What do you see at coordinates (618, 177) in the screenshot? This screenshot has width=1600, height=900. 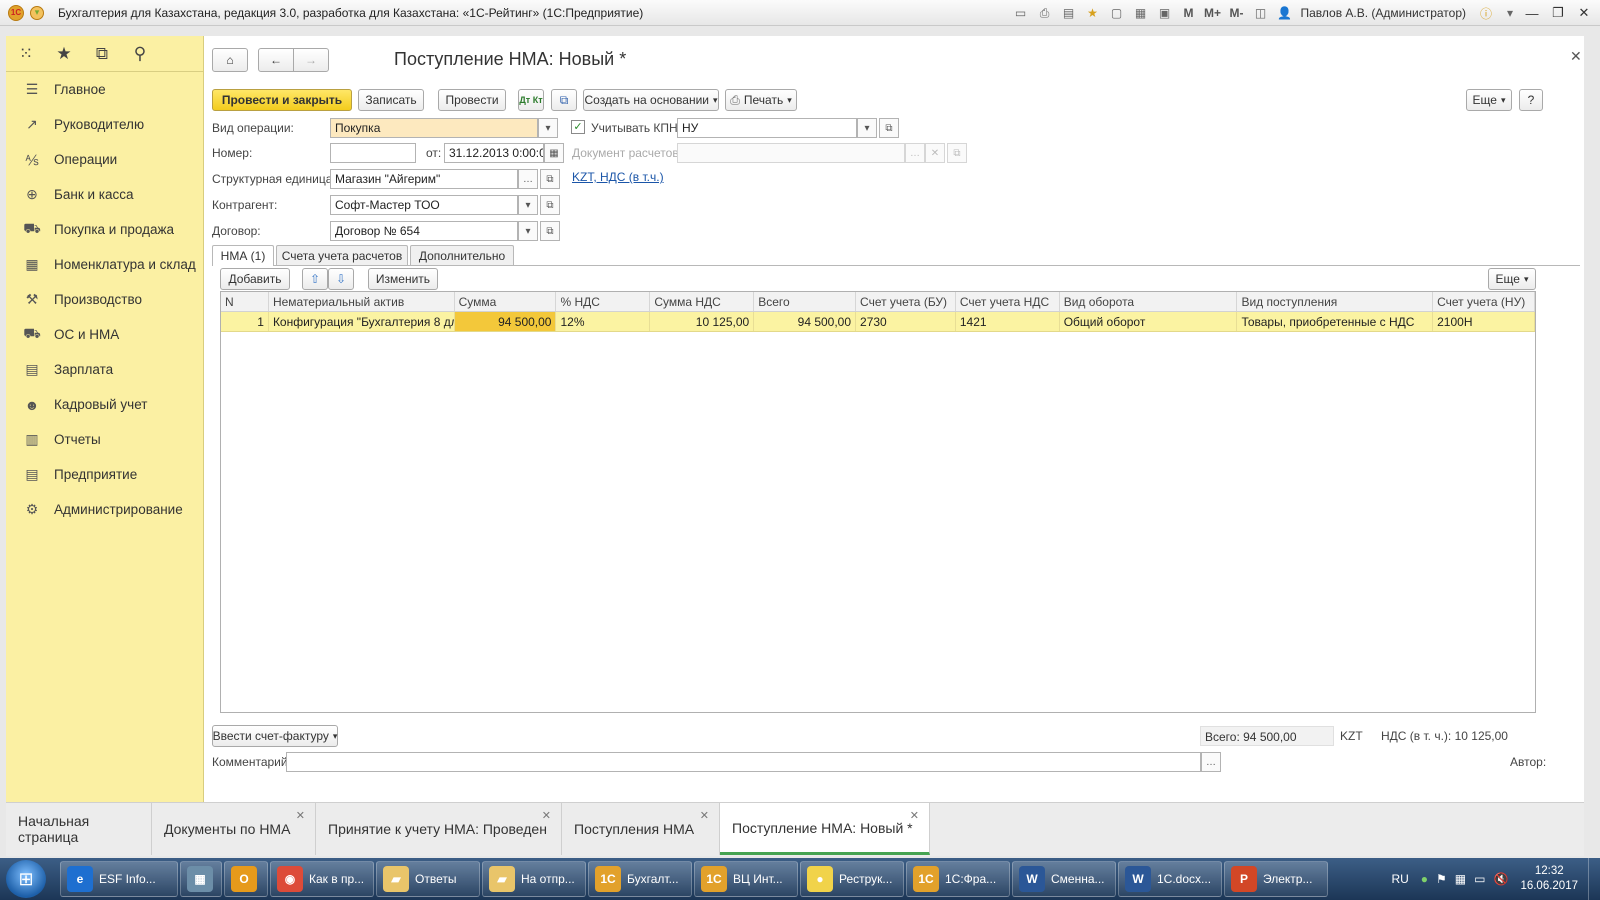 I see `currency-vat-link: KZT, НДС (в т.ч.)` at bounding box center [618, 177].